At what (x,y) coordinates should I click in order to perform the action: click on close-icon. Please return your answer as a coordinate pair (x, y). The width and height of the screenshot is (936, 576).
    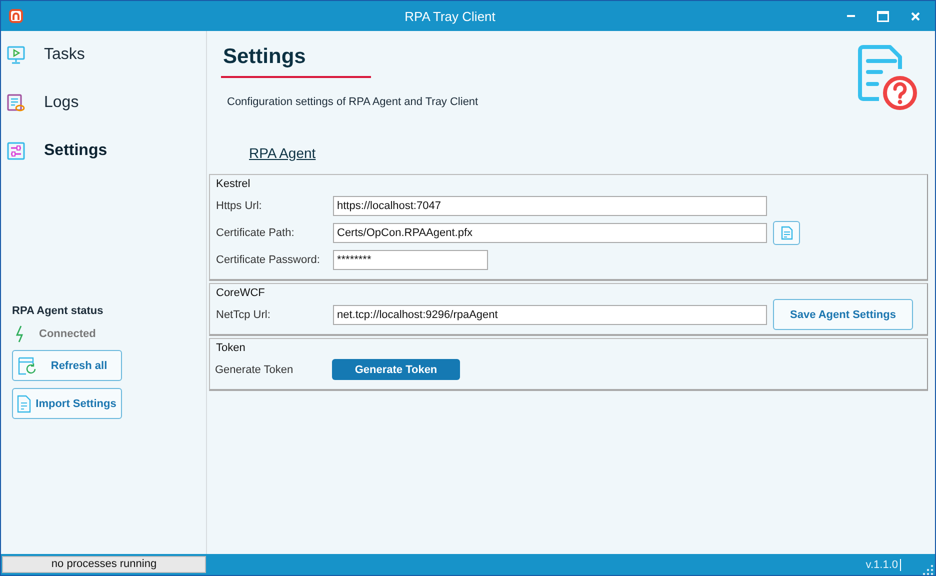
    Looking at the image, I should click on (915, 16).